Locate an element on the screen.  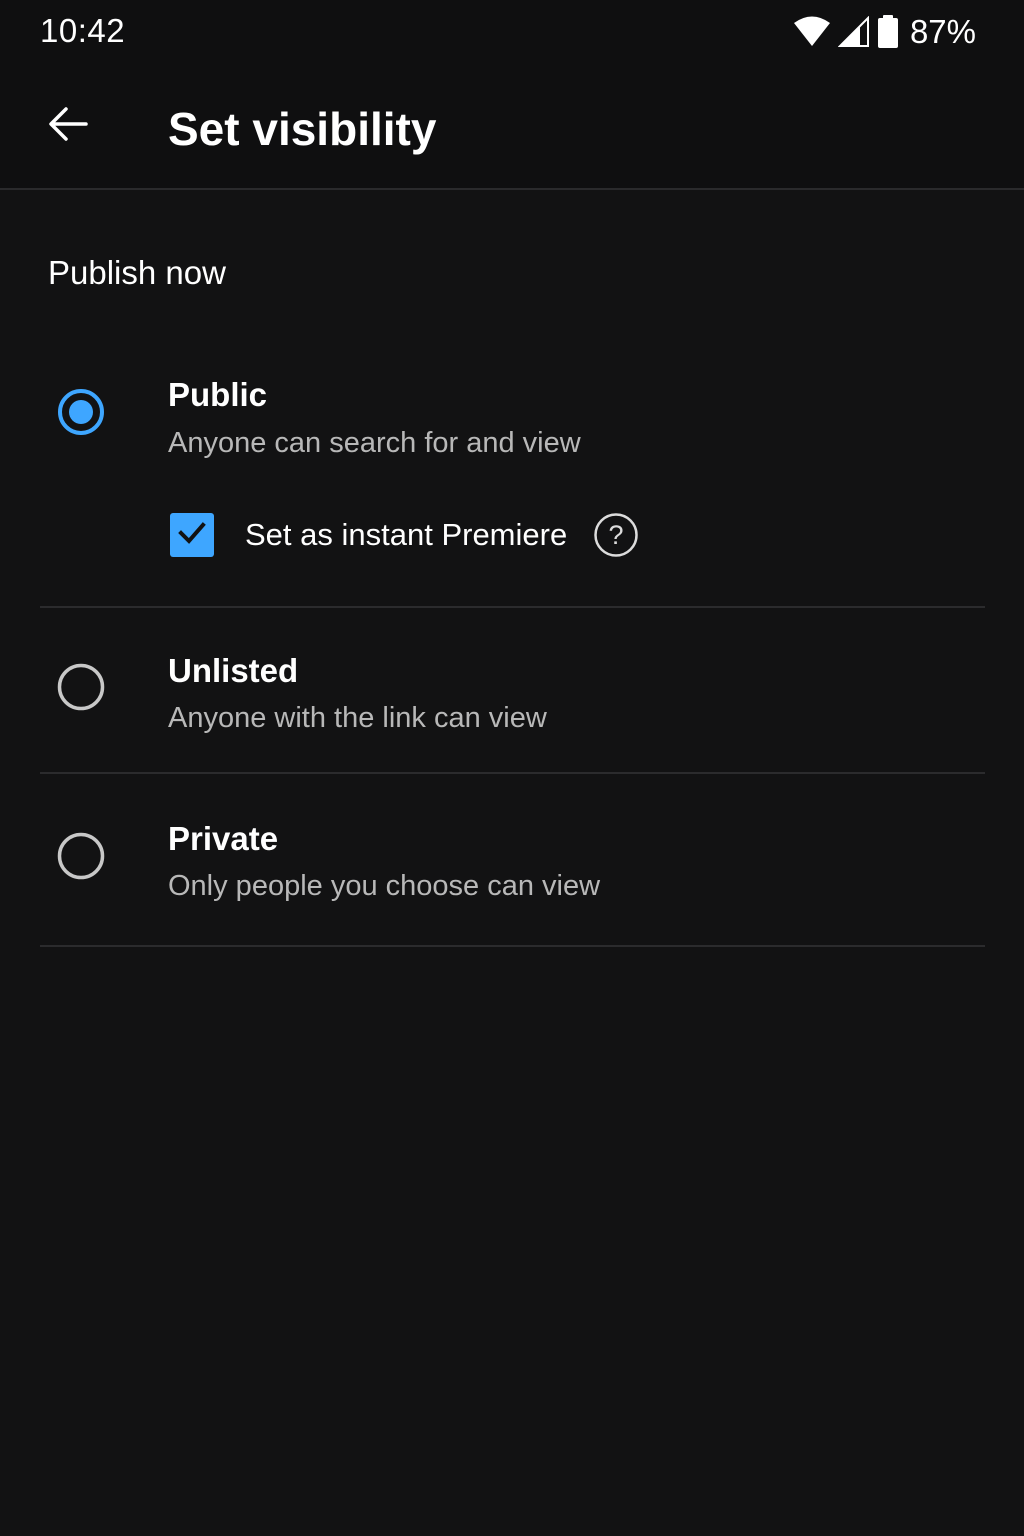
premiere-row: Set as instant Premiere ? is located at coordinates (404, 535).